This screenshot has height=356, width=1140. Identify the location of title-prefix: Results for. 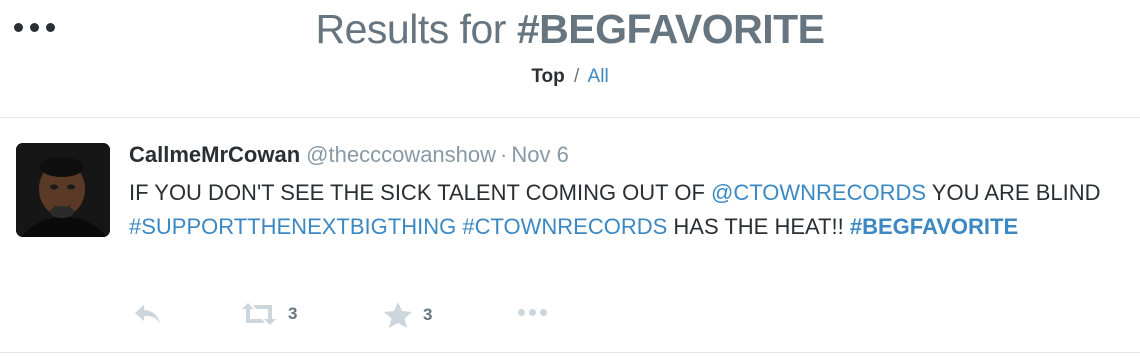
(416, 29).